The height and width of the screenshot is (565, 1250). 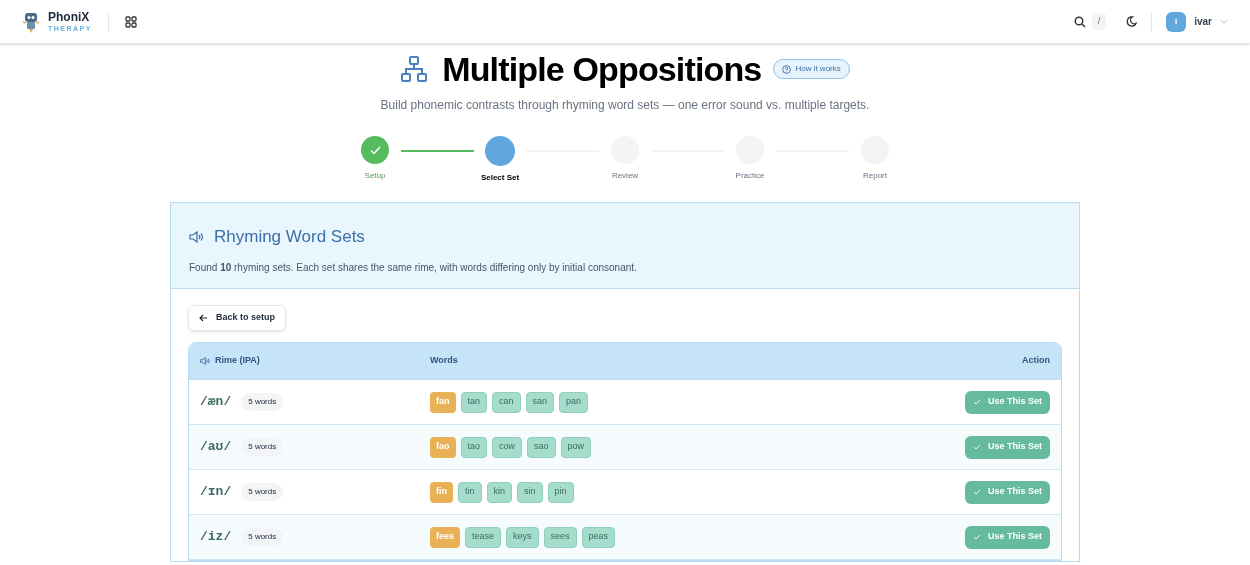 What do you see at coordinates (203, 318) in the screenshot?
I see `arrow-left-icon` at bounding box center [203, 318].